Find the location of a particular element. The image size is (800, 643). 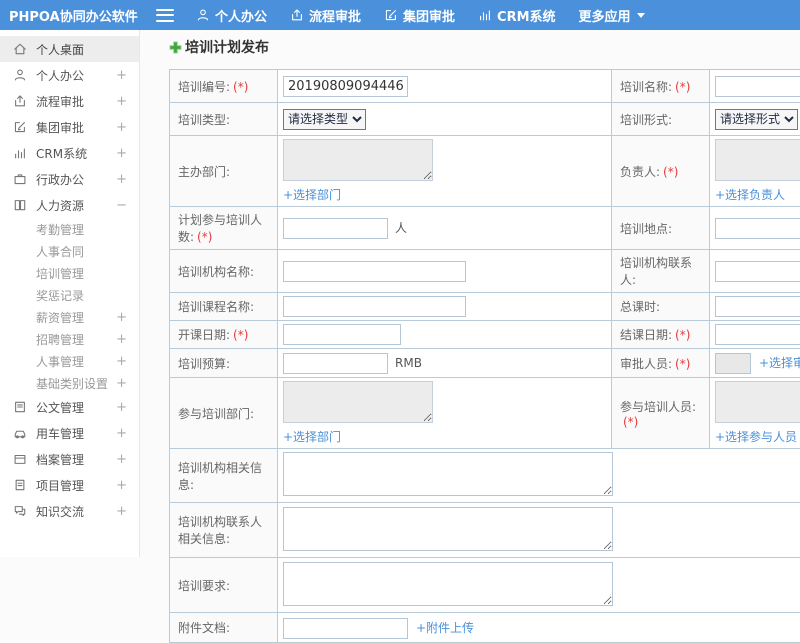

label-org-name: 培训机构名称: is located at coordinates (224, 271).